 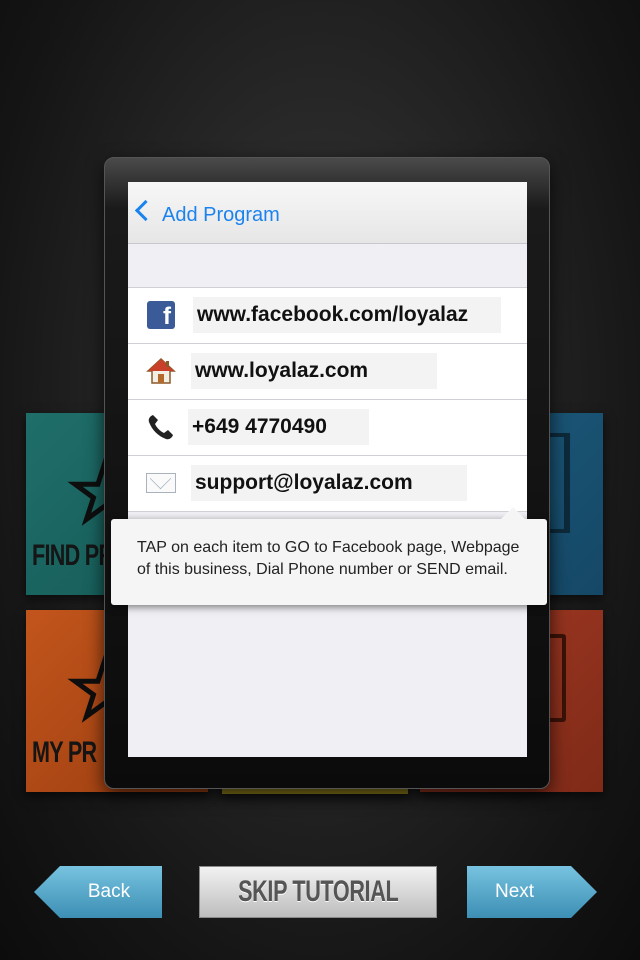 I want to click on mail-icon, so click(x=161, y=483).